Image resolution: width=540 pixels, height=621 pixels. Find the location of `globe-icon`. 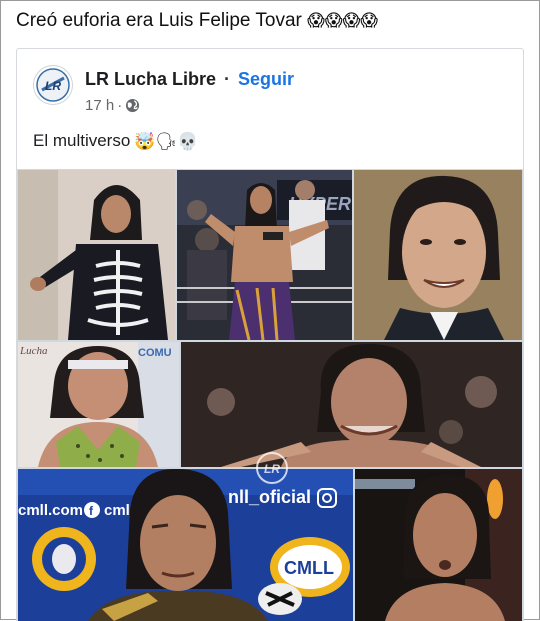

globe-icon is located at coordinates (133, 105).